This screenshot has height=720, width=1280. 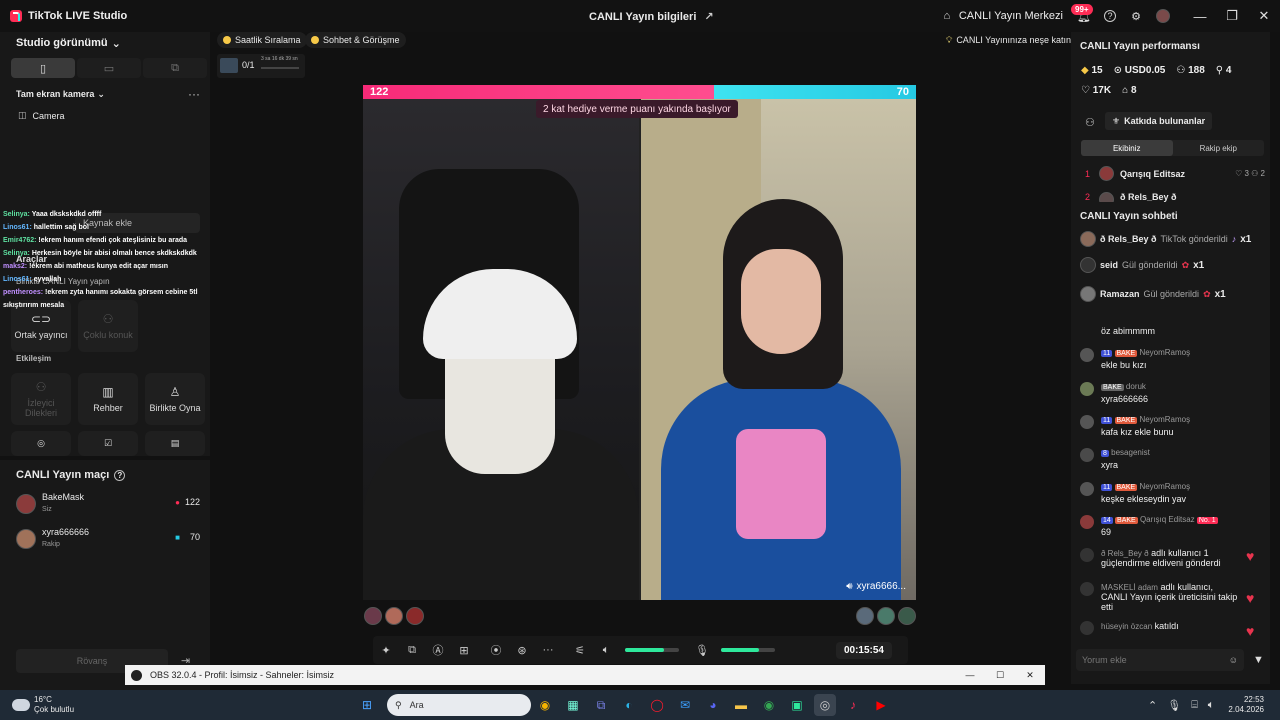 What do you see at coordinates (1001, 16) in the screenshot?
I see `live-center-button: ⌂ CANLI Yayın Merkezi` at bounding box center [1001, 16].